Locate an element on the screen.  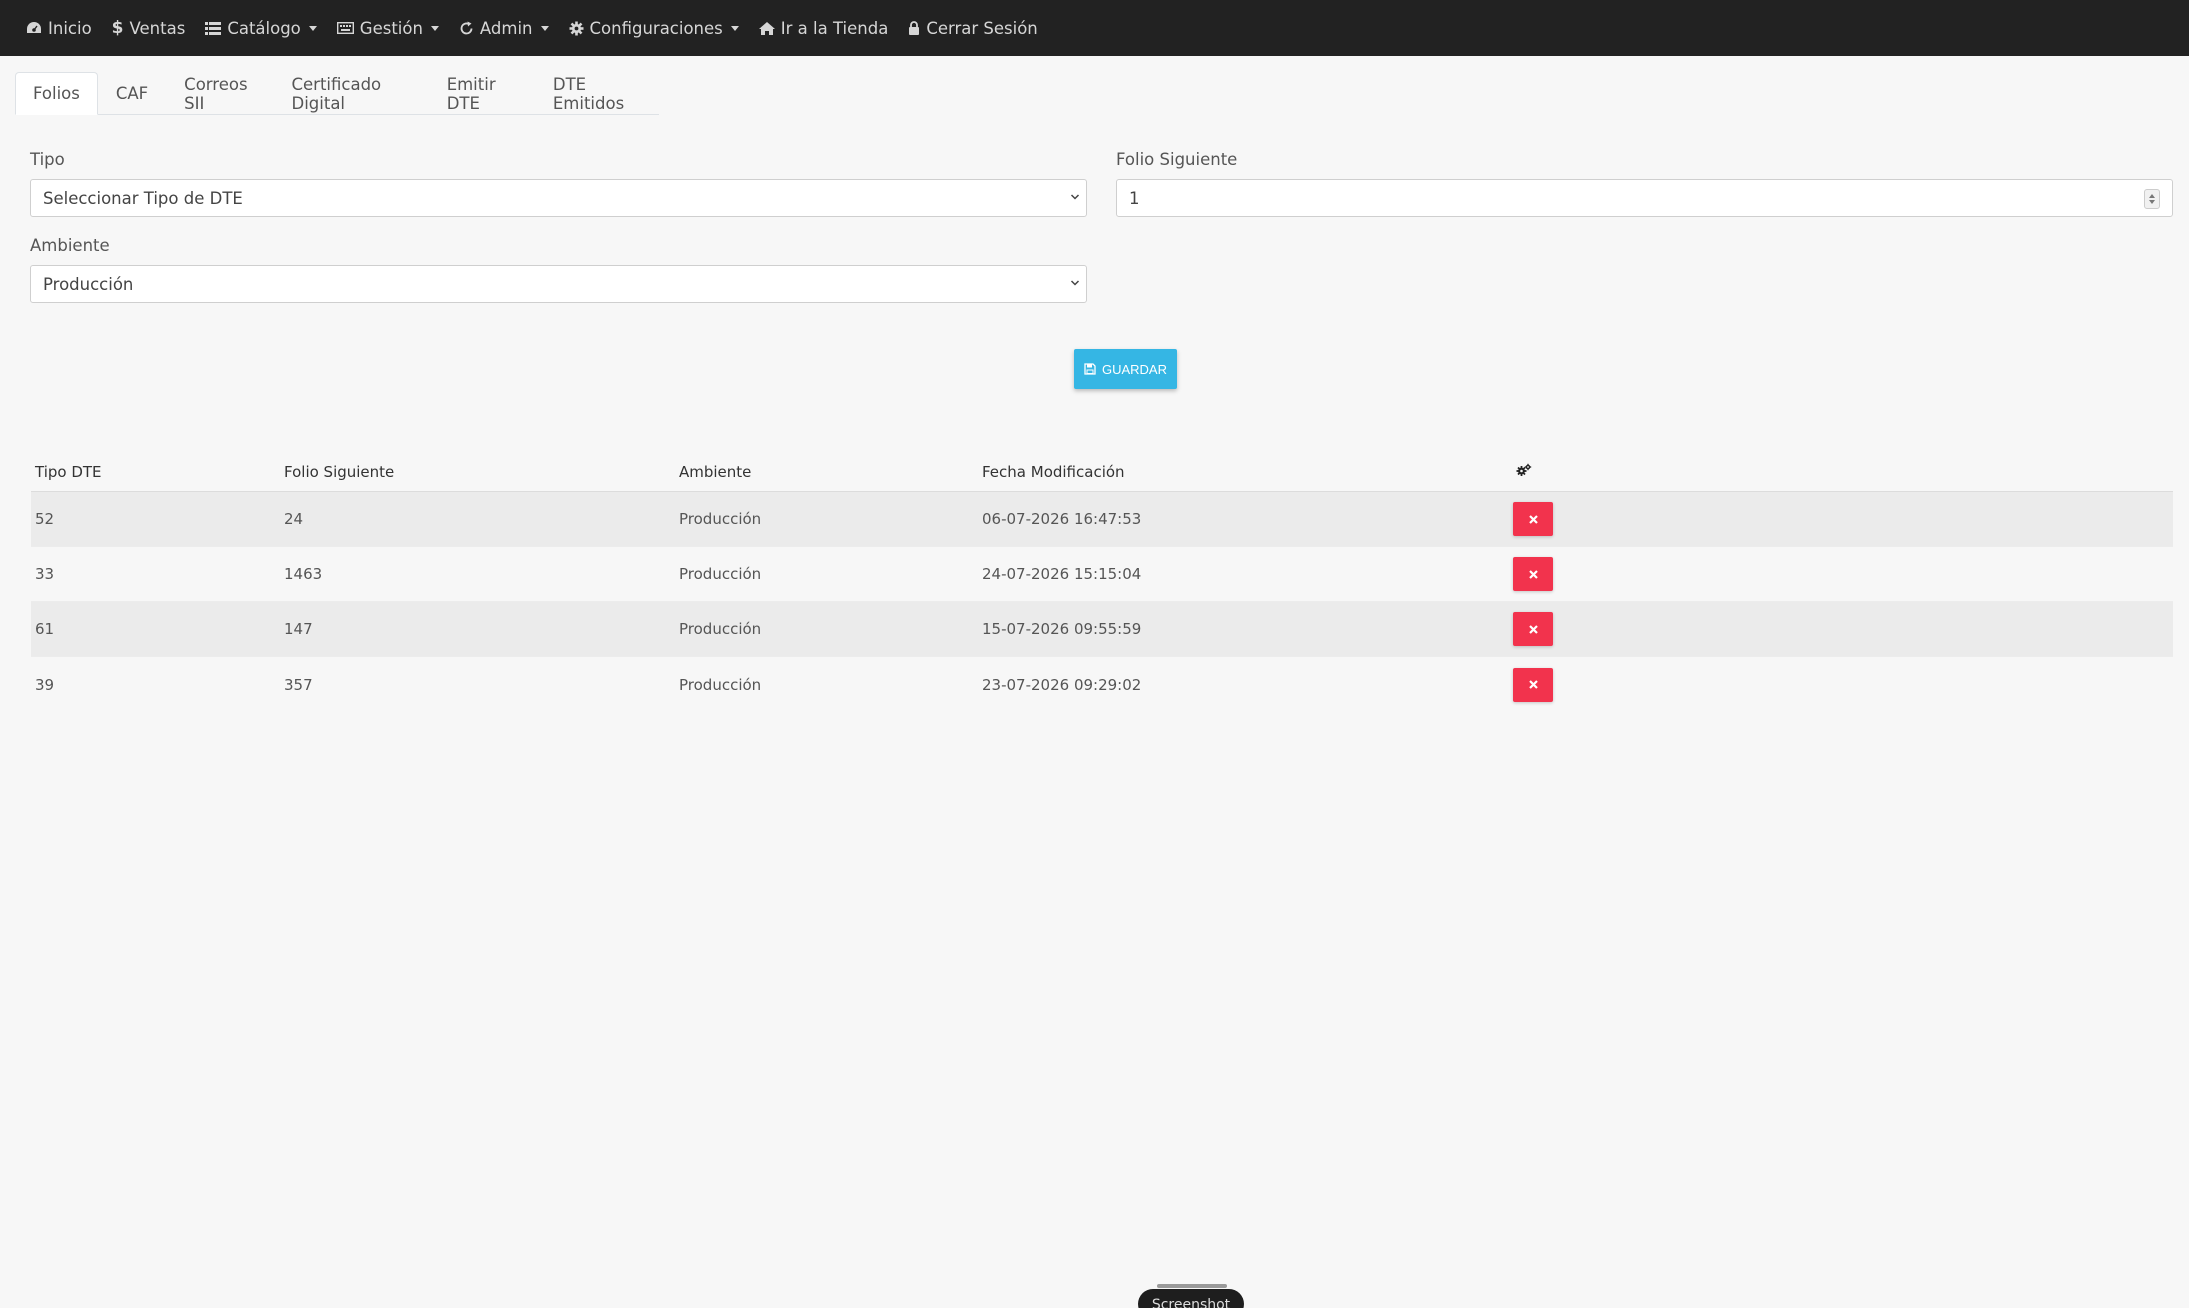
cell-fecha-modificacion: 06-07-2026 16:47:53 is located at coordinates (1062, 519).